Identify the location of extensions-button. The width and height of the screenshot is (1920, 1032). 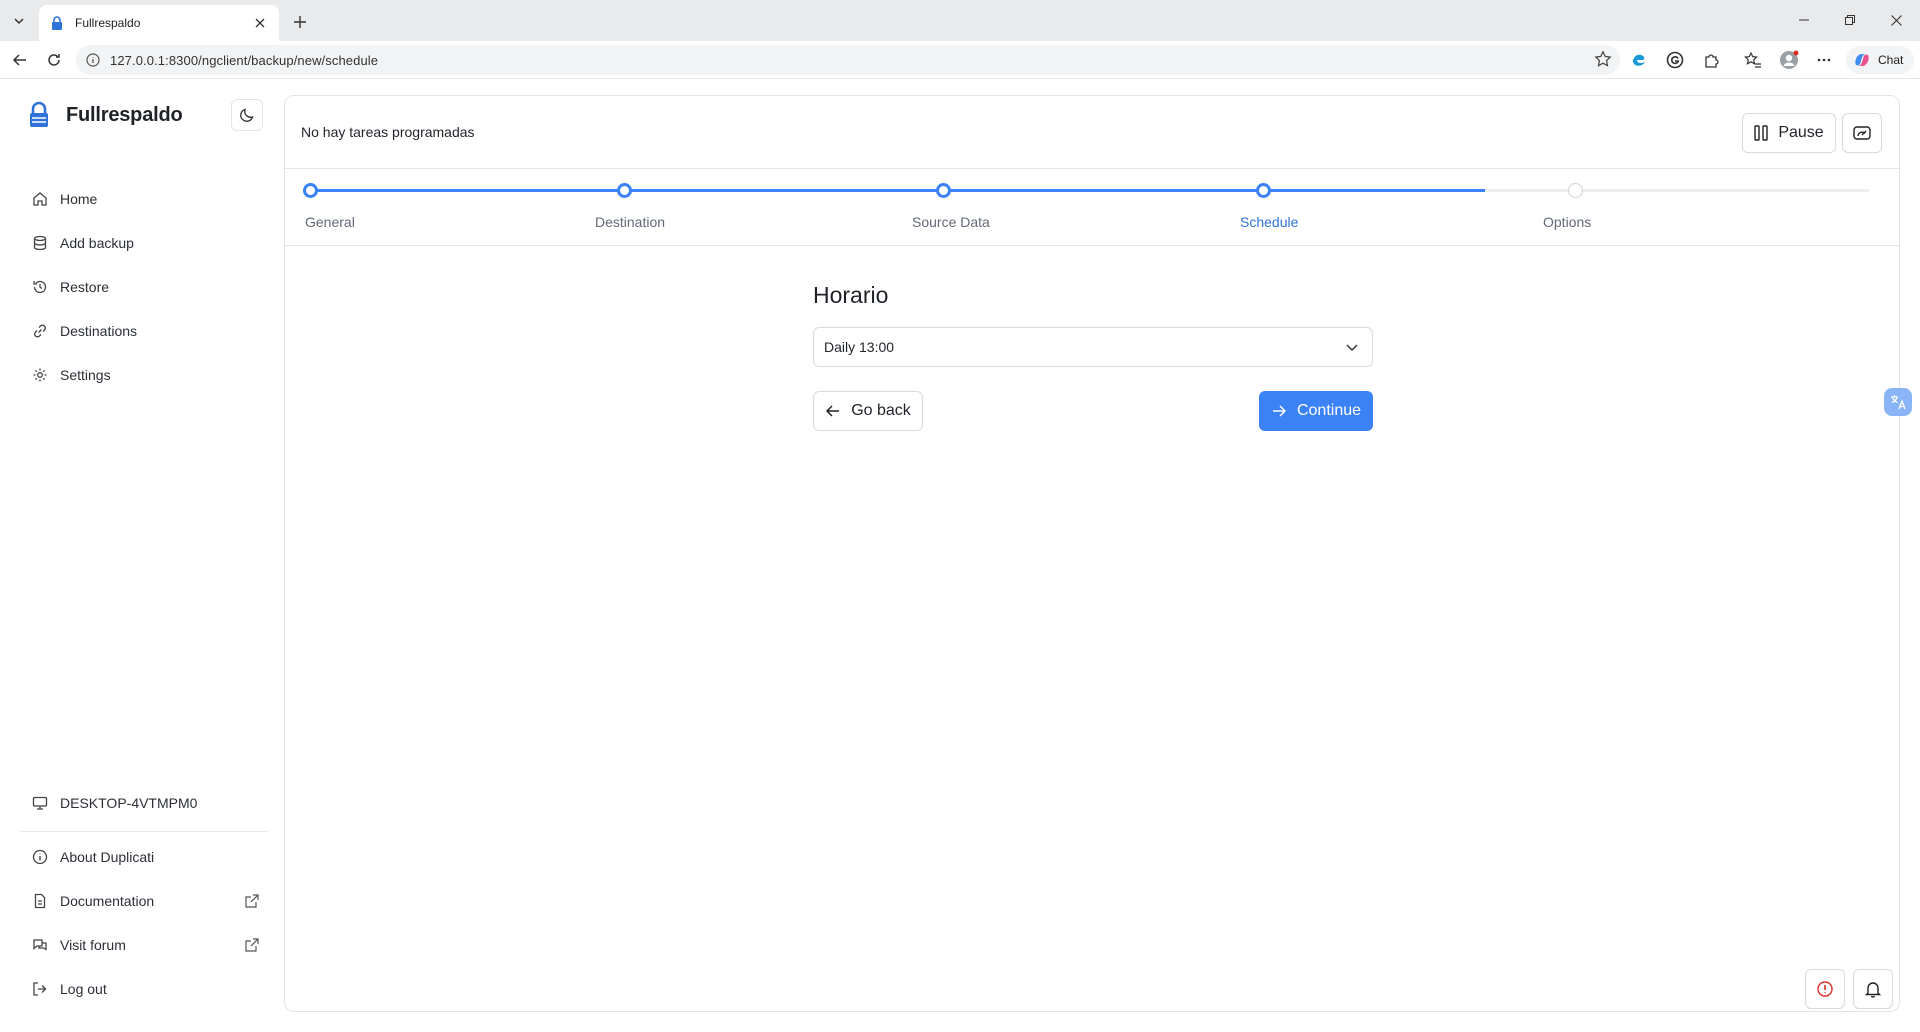
(1712, 60).